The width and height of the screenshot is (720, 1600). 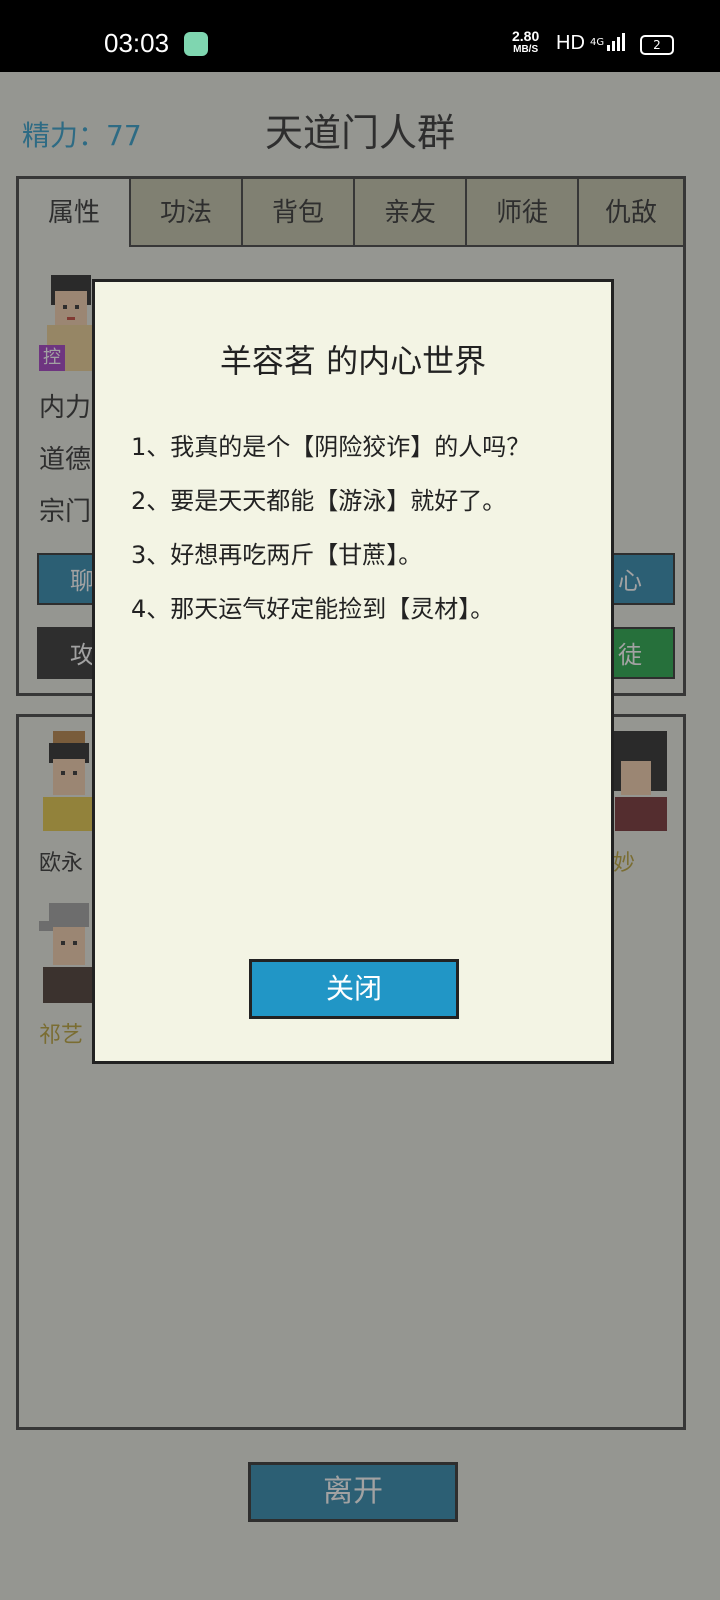 What do you see at coordinates (526, 49) in the screenshot?
I see `network-speed-unit: MB/S` at bounding box center [526, 49].